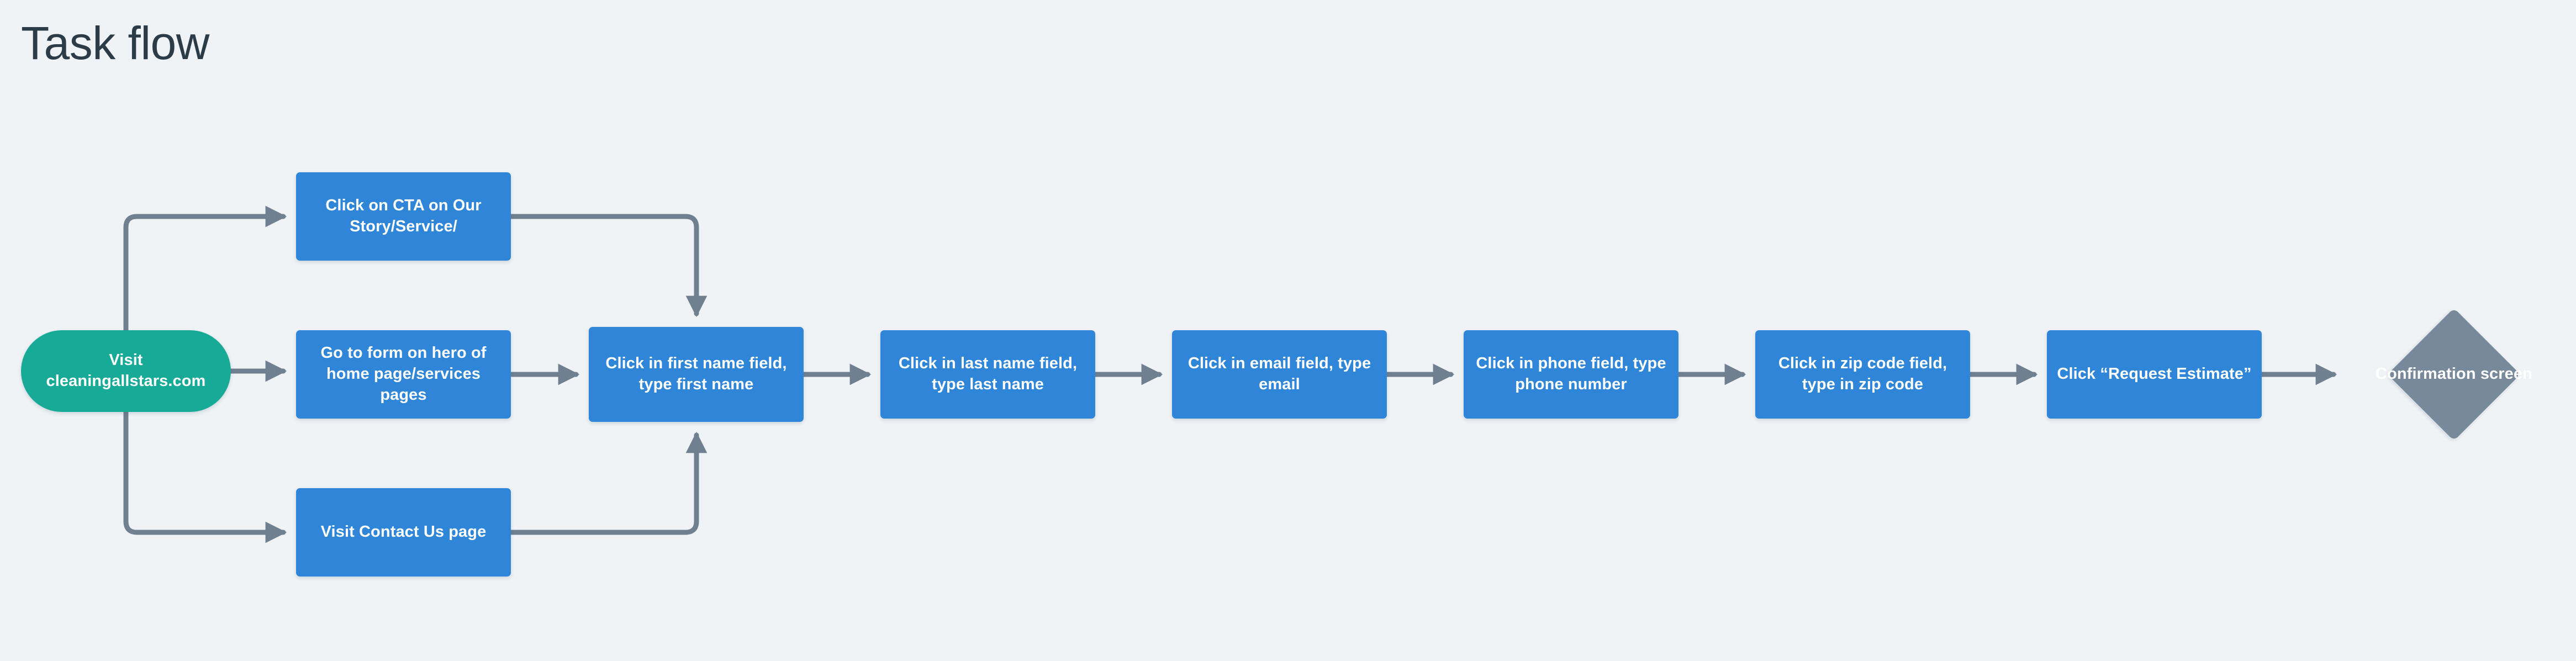  Describe the element at coordinates (205, 269) in the screenshot. I see `edge-start-to-cta` at that location.